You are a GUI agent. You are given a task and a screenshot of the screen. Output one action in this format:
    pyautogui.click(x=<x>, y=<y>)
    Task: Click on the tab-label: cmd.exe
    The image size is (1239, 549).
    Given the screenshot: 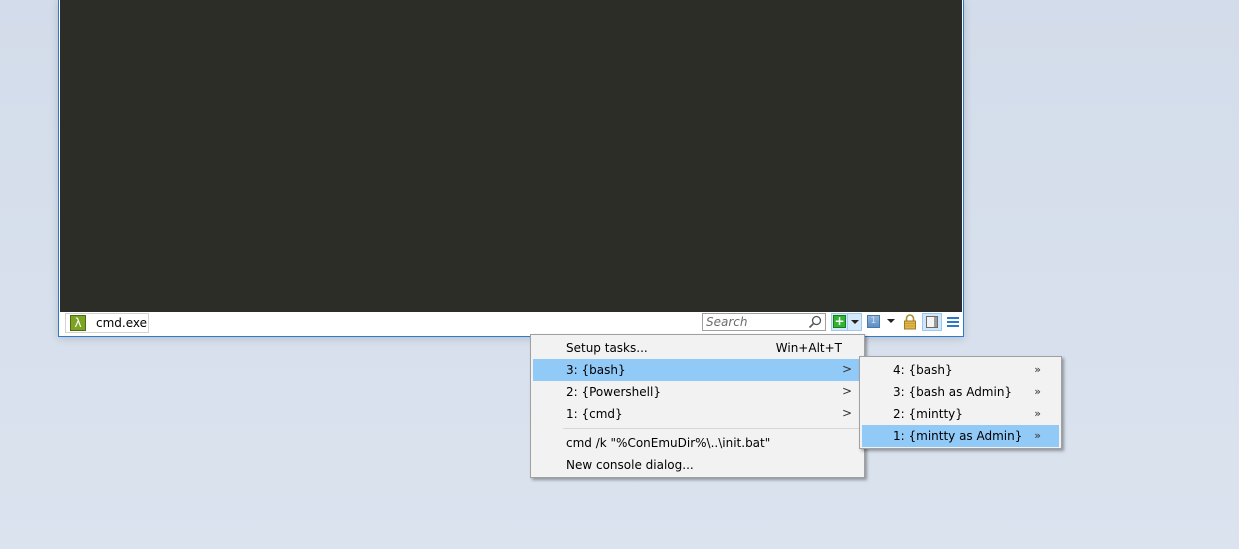 What is the action you would take?
    pyautogui.click(x=122, y=323)
    